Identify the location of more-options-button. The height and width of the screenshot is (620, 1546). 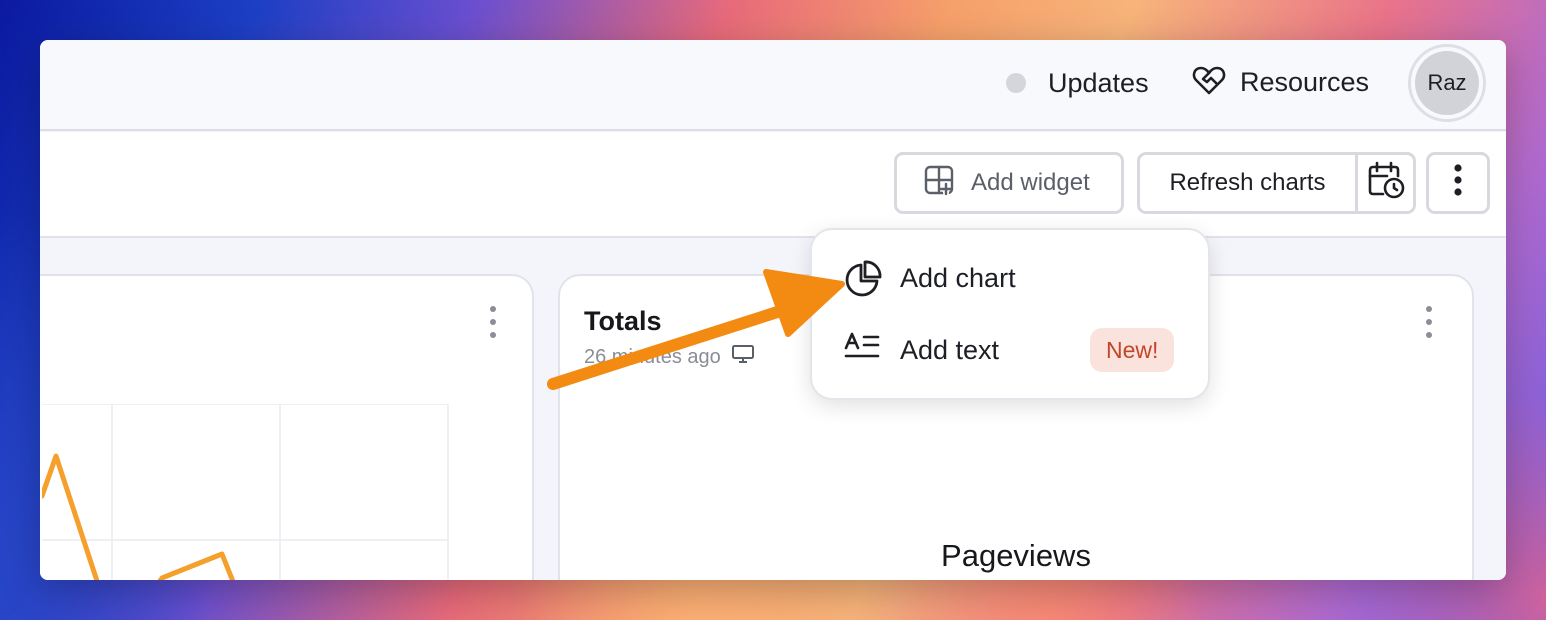
(1458, 183).